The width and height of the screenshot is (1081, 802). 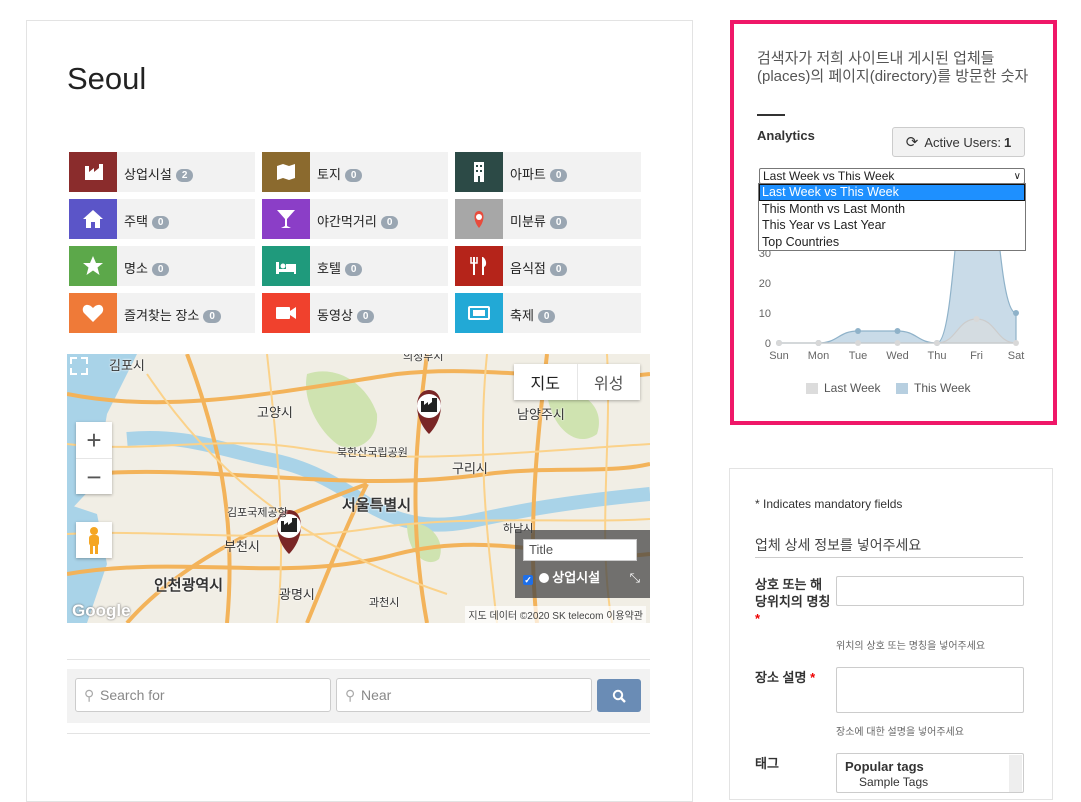 What do you see at coordinates (470, 468) in the screenshot?
I see `map-place-label: 구리시` at bounding box center [470, 468].